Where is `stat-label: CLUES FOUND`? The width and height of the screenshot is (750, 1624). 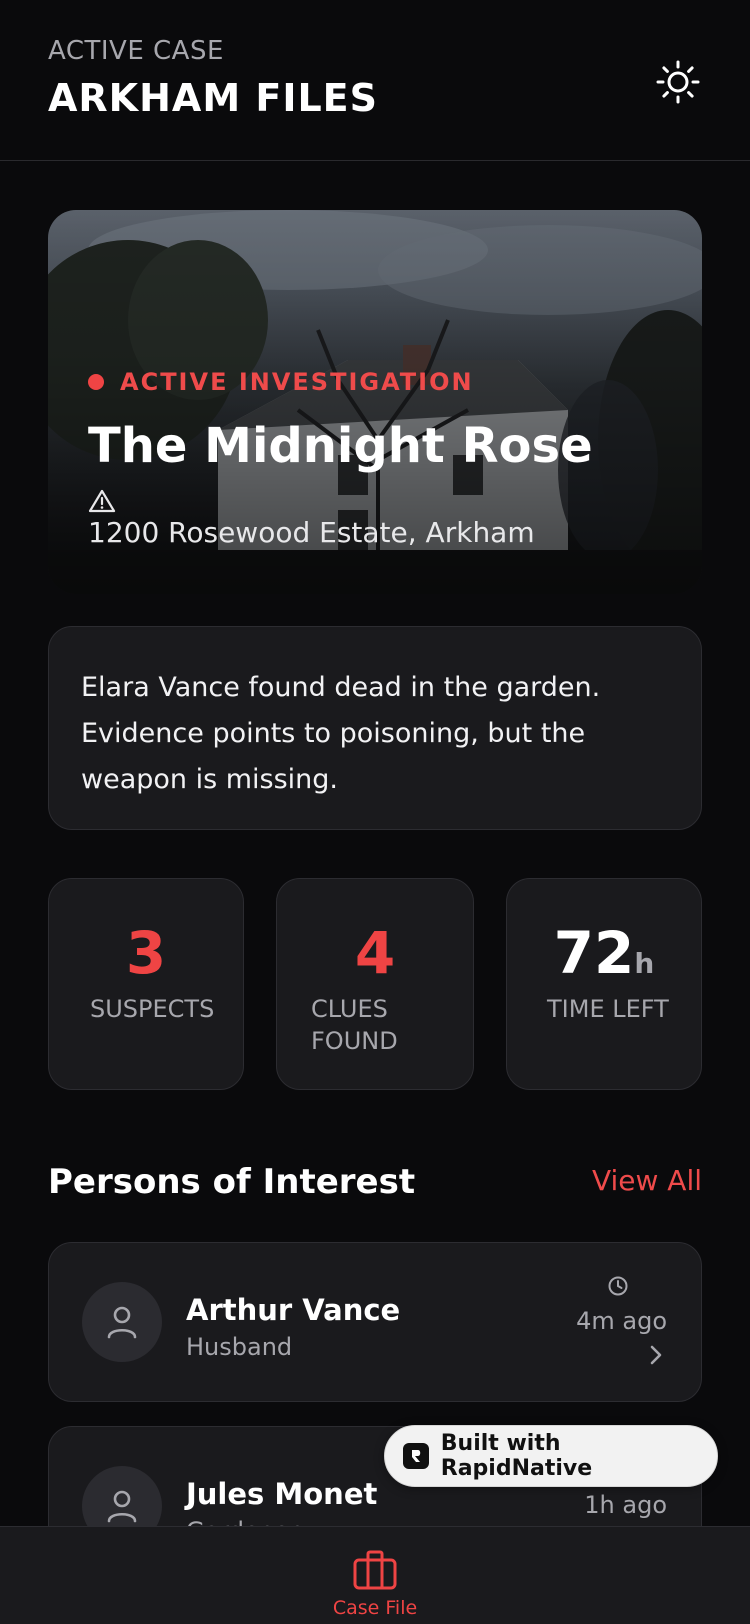
stat-label: CLUES FOUND is located at coordinates (354, 1025).